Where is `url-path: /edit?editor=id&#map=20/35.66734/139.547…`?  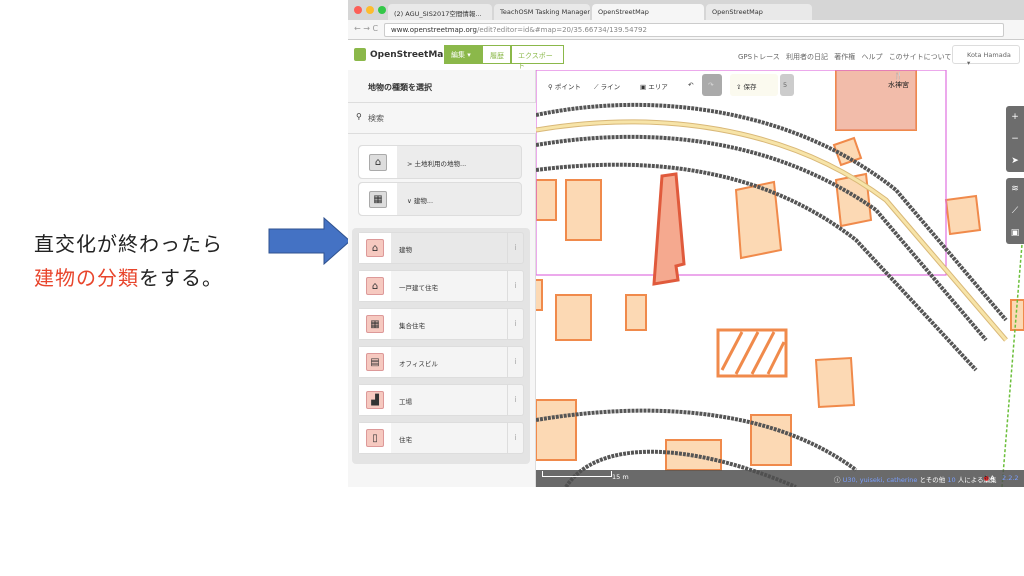
url-path: /edit?editor=id&#map=20/35.66734/139.547… is located at coordinates (561, 30).